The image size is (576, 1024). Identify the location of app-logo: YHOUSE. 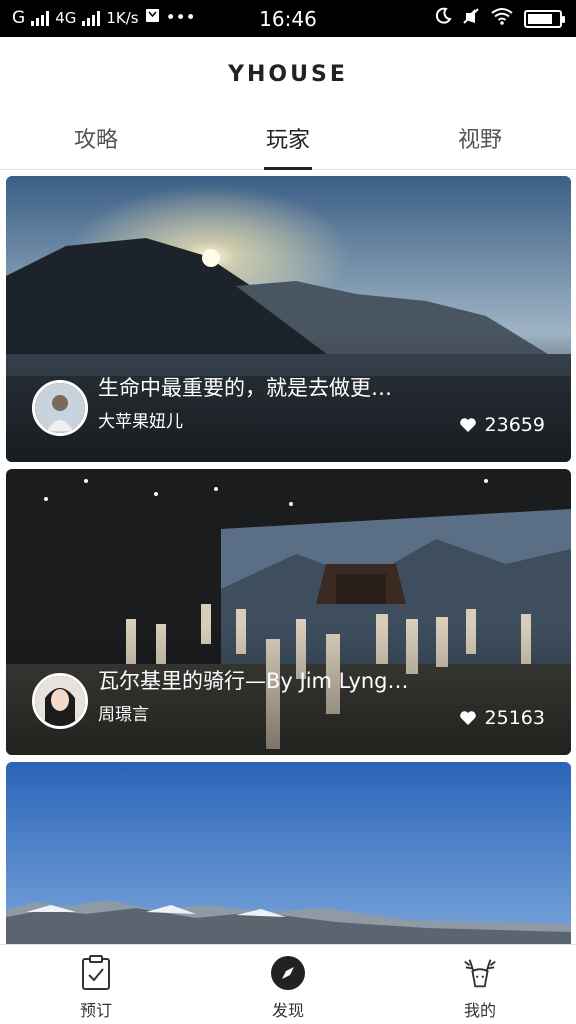
(288, 74).